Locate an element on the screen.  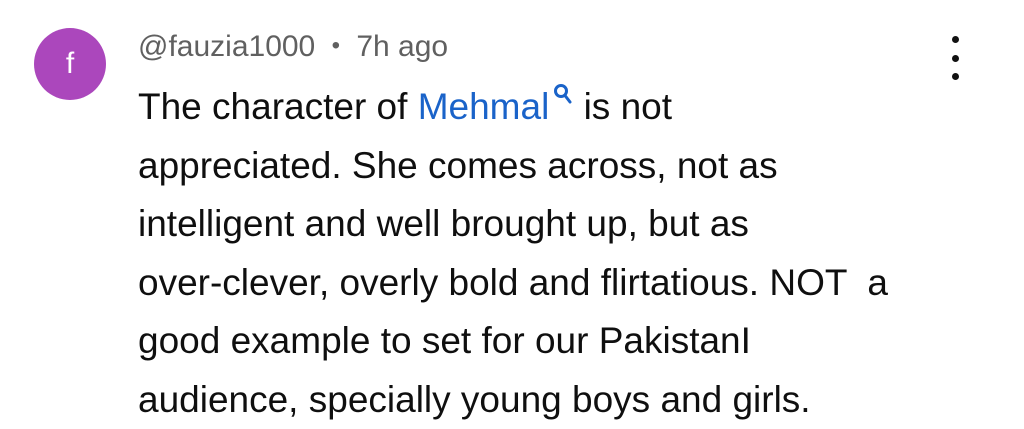
avatar: f is located at coordinates (70, 64).